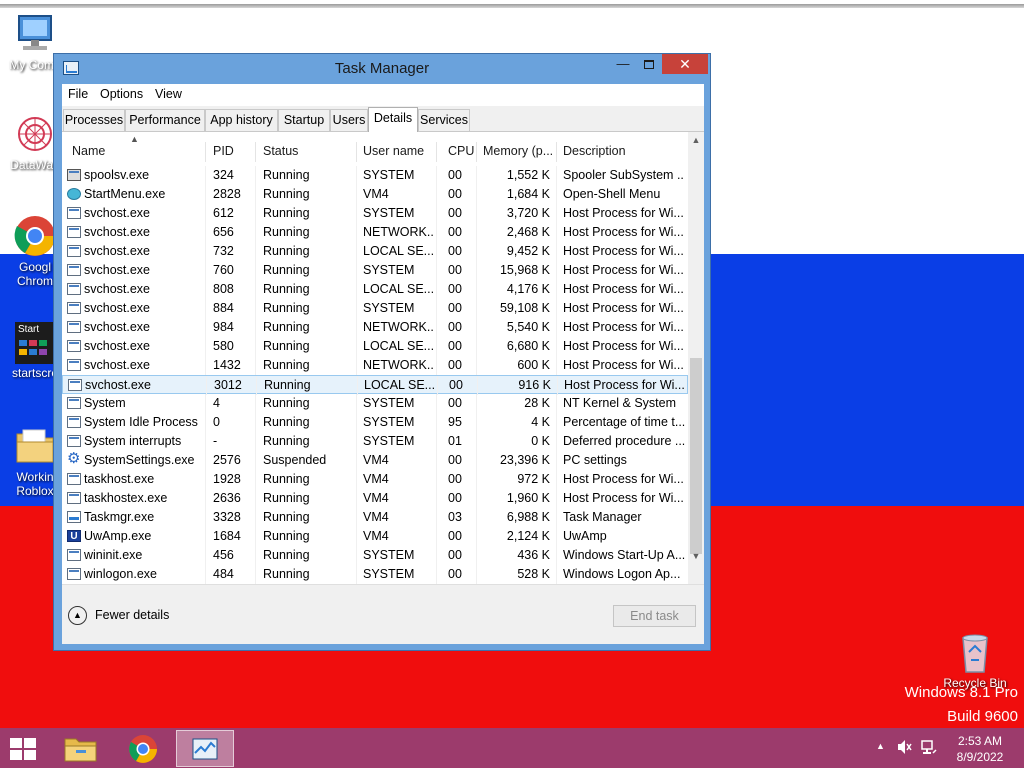 The height and width of the screenshot is (768, 1024). I want to click on scrollbar-thumb, so click(696, 456).